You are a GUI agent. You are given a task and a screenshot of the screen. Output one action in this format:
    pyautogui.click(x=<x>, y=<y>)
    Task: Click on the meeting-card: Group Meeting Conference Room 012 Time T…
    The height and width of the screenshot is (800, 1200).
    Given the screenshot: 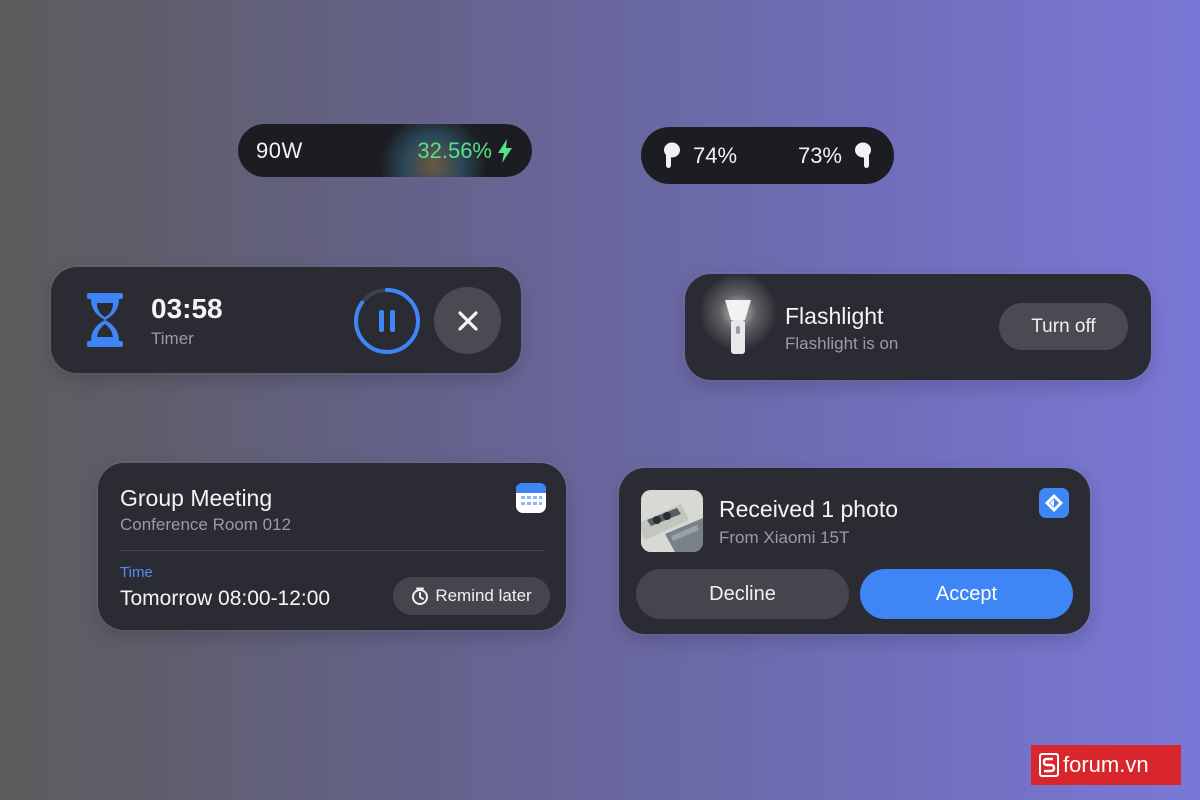 What is the action you would take?
    pyautogui.click(x=332, y=546)
    